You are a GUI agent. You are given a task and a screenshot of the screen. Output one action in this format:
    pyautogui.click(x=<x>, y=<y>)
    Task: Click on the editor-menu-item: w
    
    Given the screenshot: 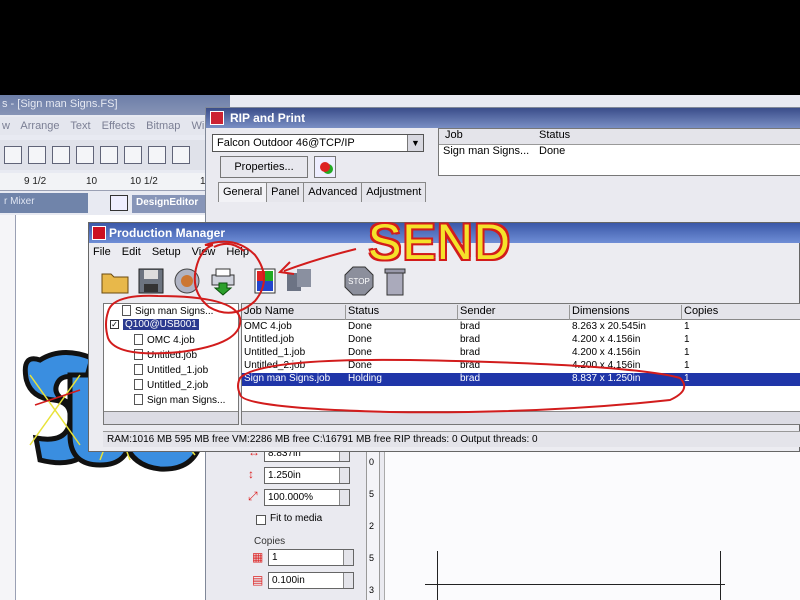 What is the action you would take?
    pyautogui.click(x=6, y=126)
    